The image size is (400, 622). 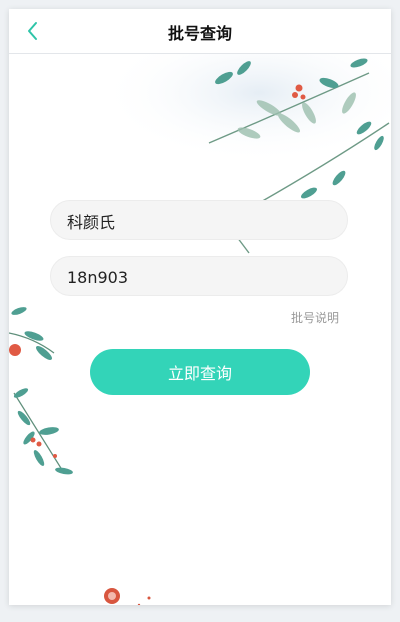 I want to click on batch-explain-link: 批号说明, so click(x=315, y=317).